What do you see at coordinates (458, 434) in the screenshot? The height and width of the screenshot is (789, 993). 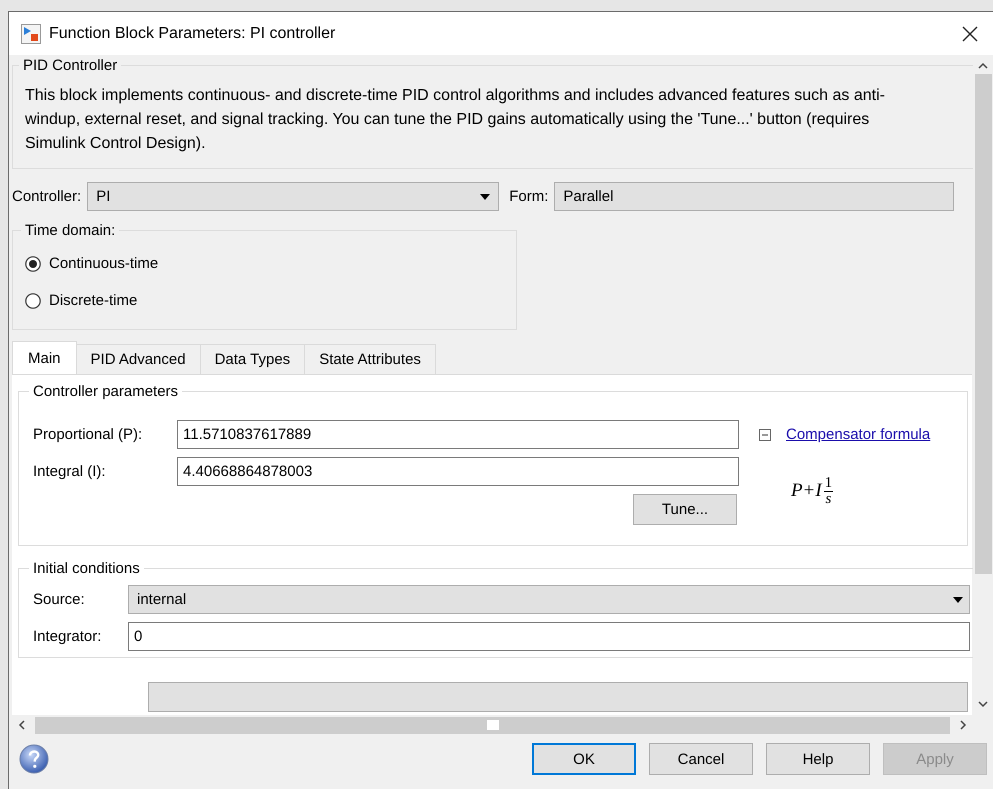 I see `input-field: 11.5710837617889` at bounding box center [458, 434].